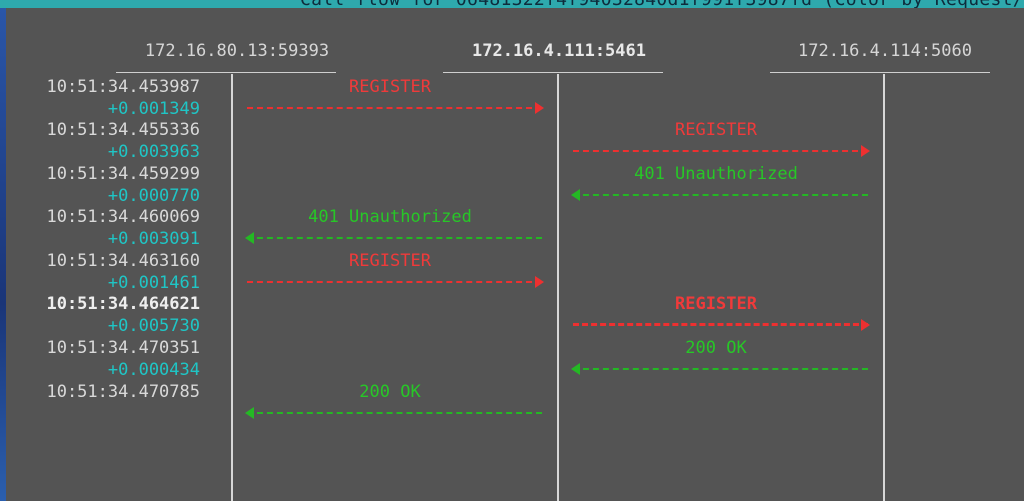 This screenshot has height=501, width=1024. I want to click on host-header-1: 172.16.80.13:59393, so click(237, 51).